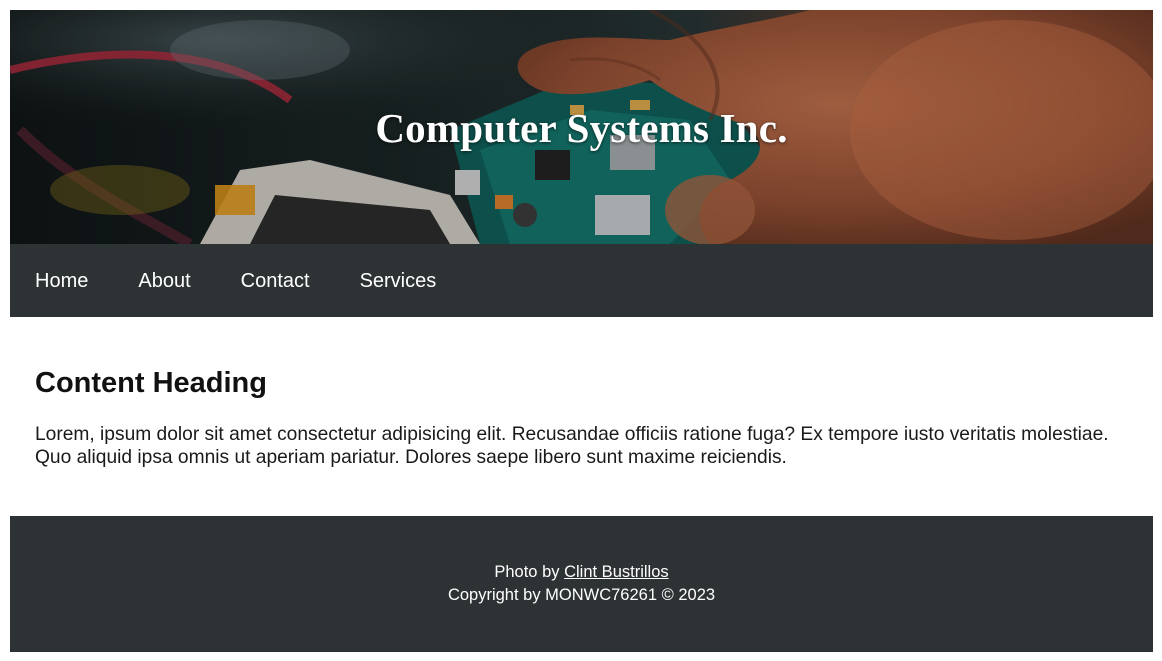 This screenshot has width=1162, height=661. Describe the element at coordinates (527, 572) in the screenshot. I see `photo-credit-prefix: Photo by` at that location.